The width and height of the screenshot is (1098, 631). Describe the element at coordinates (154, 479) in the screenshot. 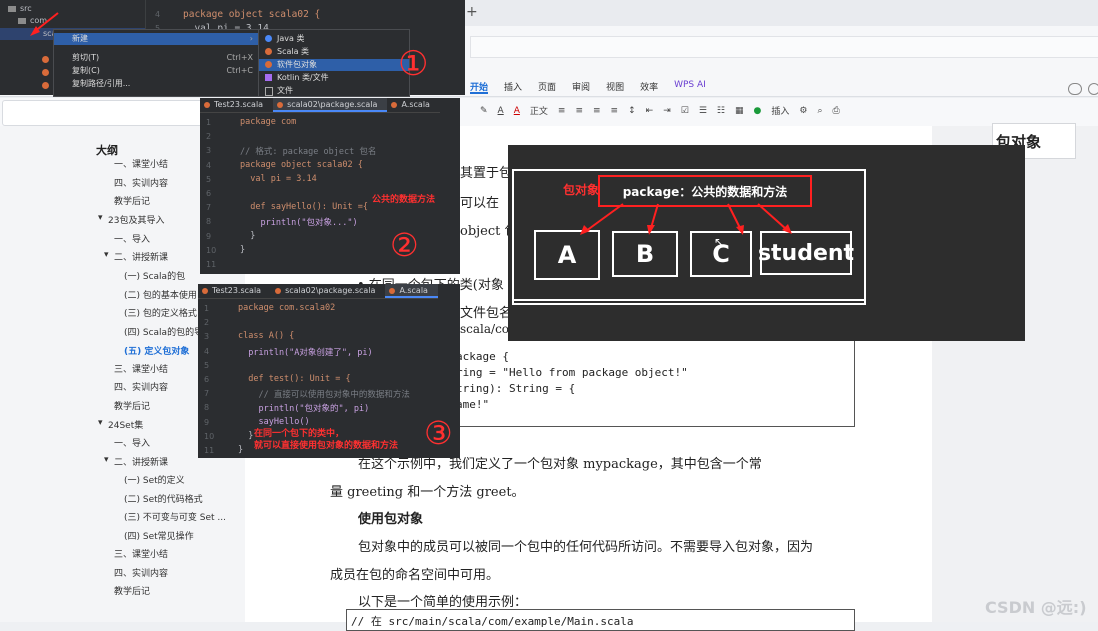

I see `outline-item: (一) Set的定义` at that location.